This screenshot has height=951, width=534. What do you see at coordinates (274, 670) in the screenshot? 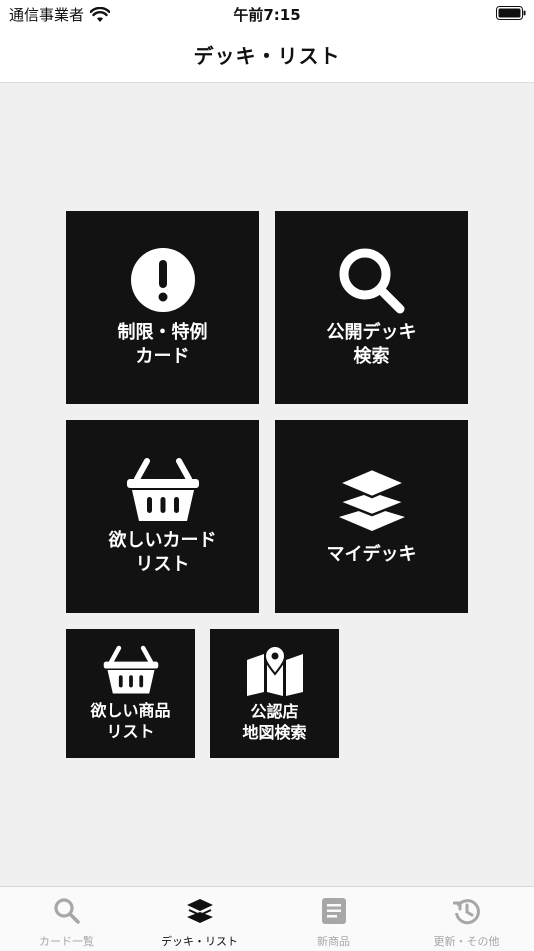
I see `map-icon` at bounding box center [274, 670].